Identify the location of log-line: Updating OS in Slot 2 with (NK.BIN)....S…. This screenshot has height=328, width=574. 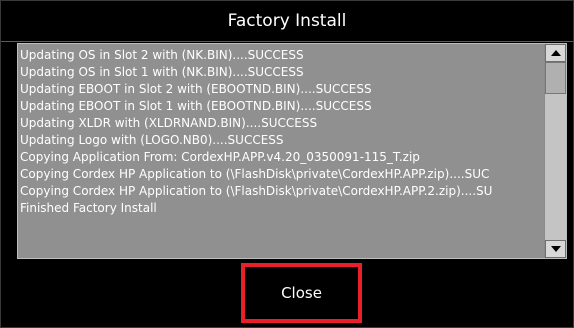
(162, 55).